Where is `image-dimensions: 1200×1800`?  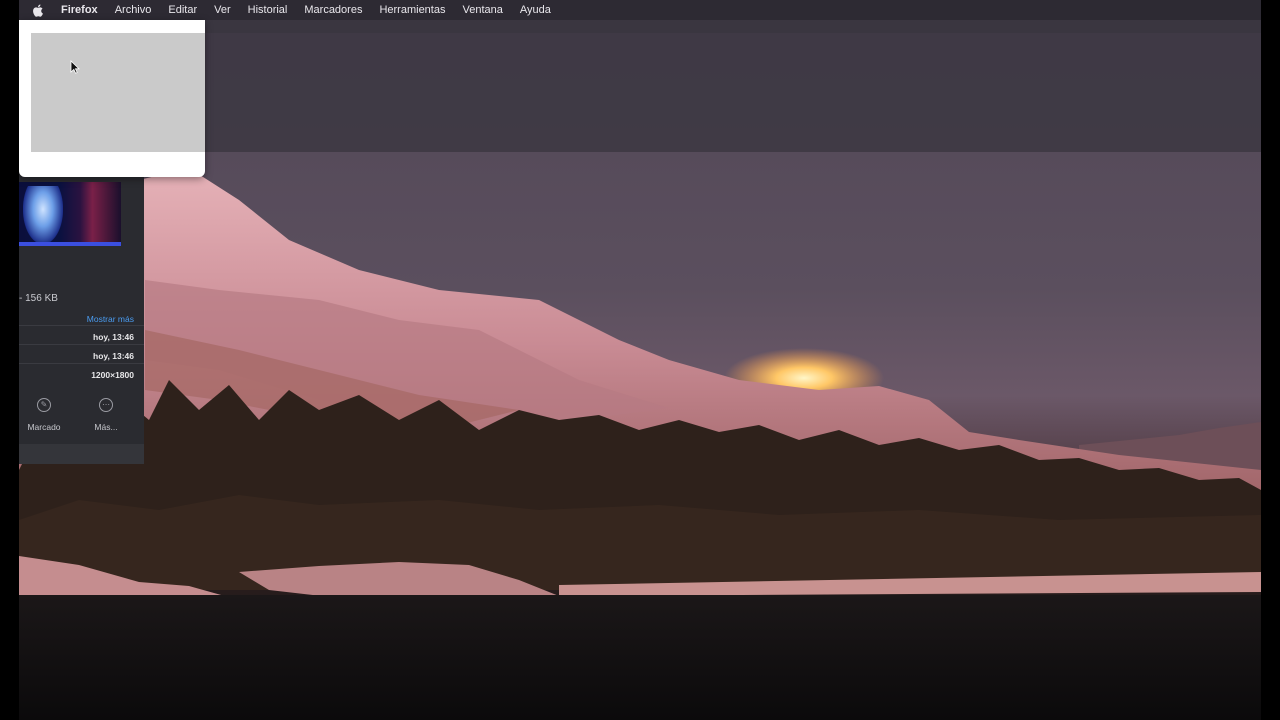
image-dimensions: 1200×1800 is located at coordinates (112, 375).